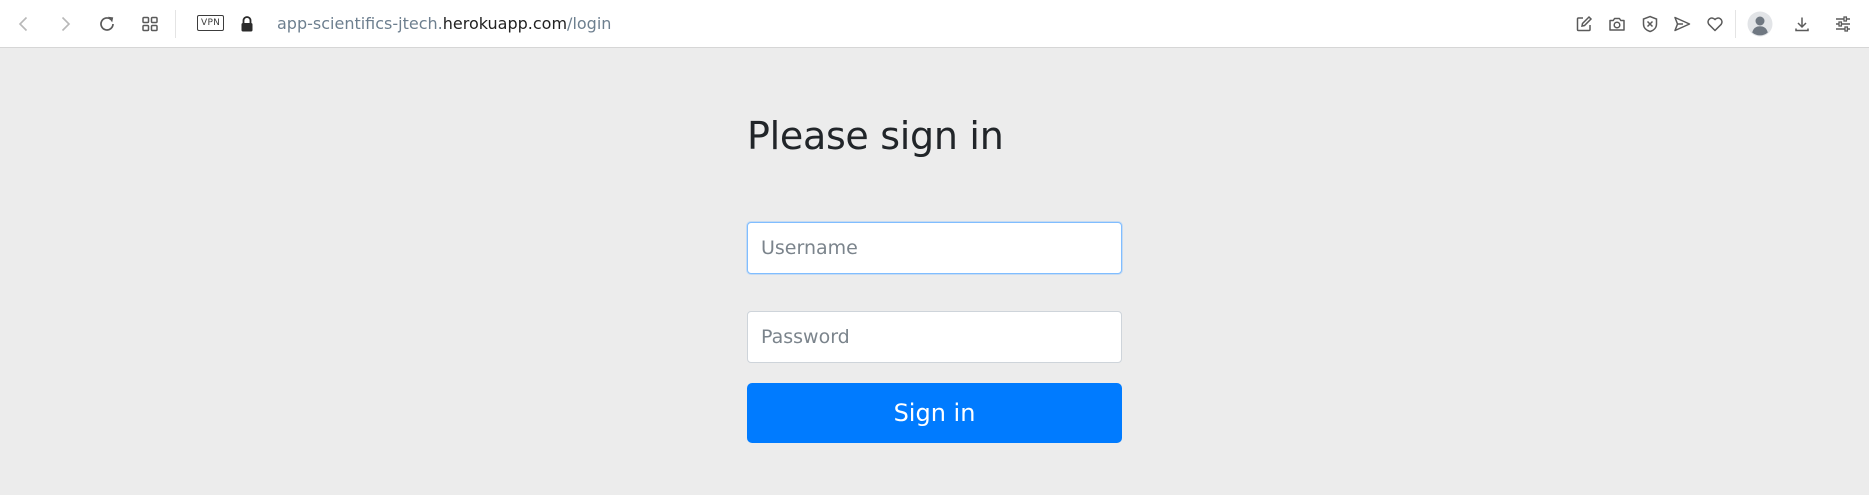  I want to click on forward-icon, so click(65, 24).